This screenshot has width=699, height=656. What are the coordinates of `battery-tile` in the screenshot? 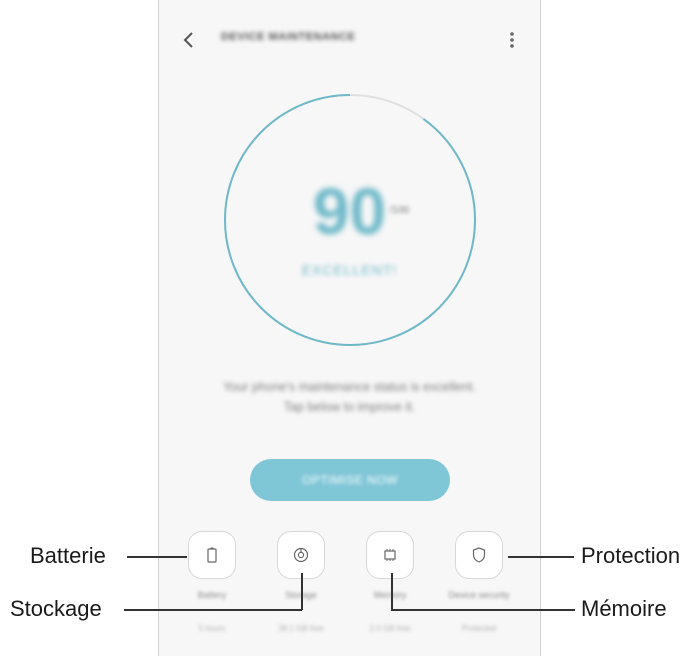 It's located at (212, 555).